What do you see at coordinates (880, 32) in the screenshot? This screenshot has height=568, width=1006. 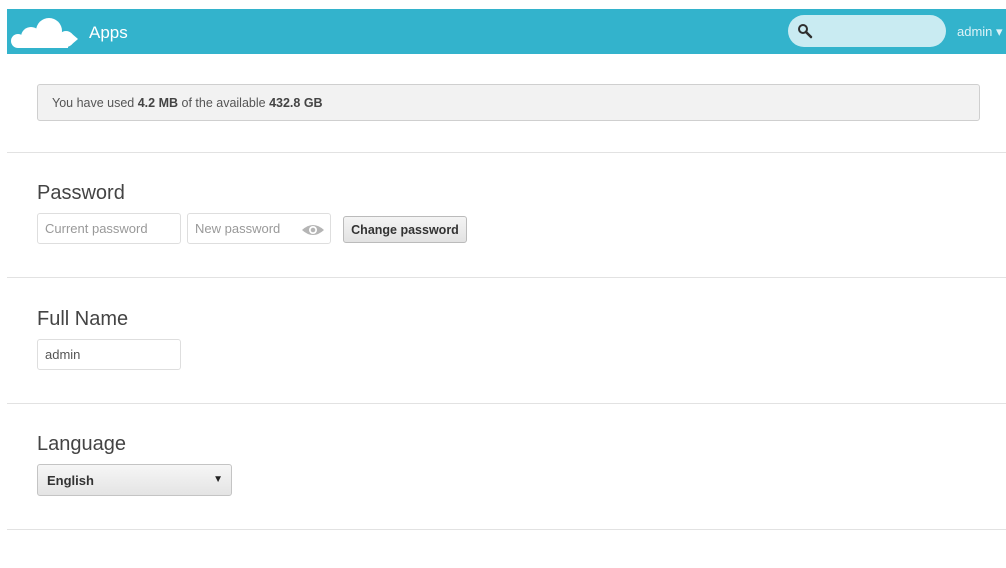 I see `search-input` at bounding box center [880, 32].